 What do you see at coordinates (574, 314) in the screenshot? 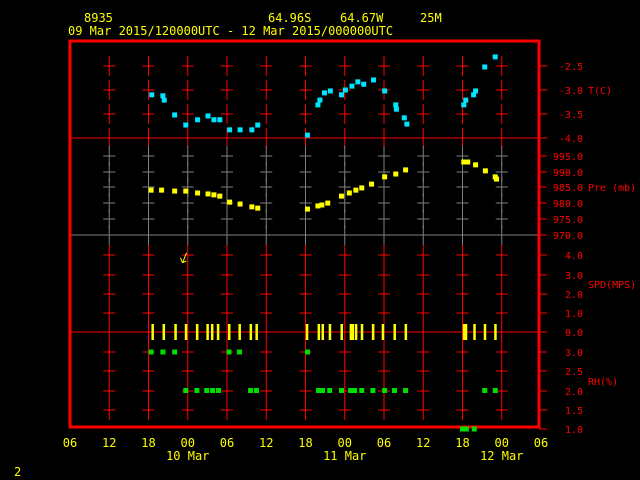
I see `y-tick-label: 1.0` at bounding box center [574, 314].